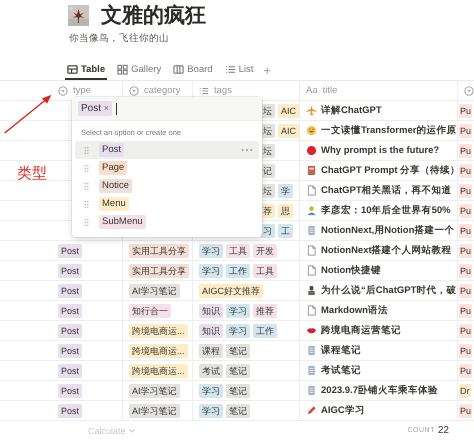 This screenshot has width=474, height=444. Describe the element at coordinates (239, 70) in the screenshot. I see `view-tab: List` at that location.